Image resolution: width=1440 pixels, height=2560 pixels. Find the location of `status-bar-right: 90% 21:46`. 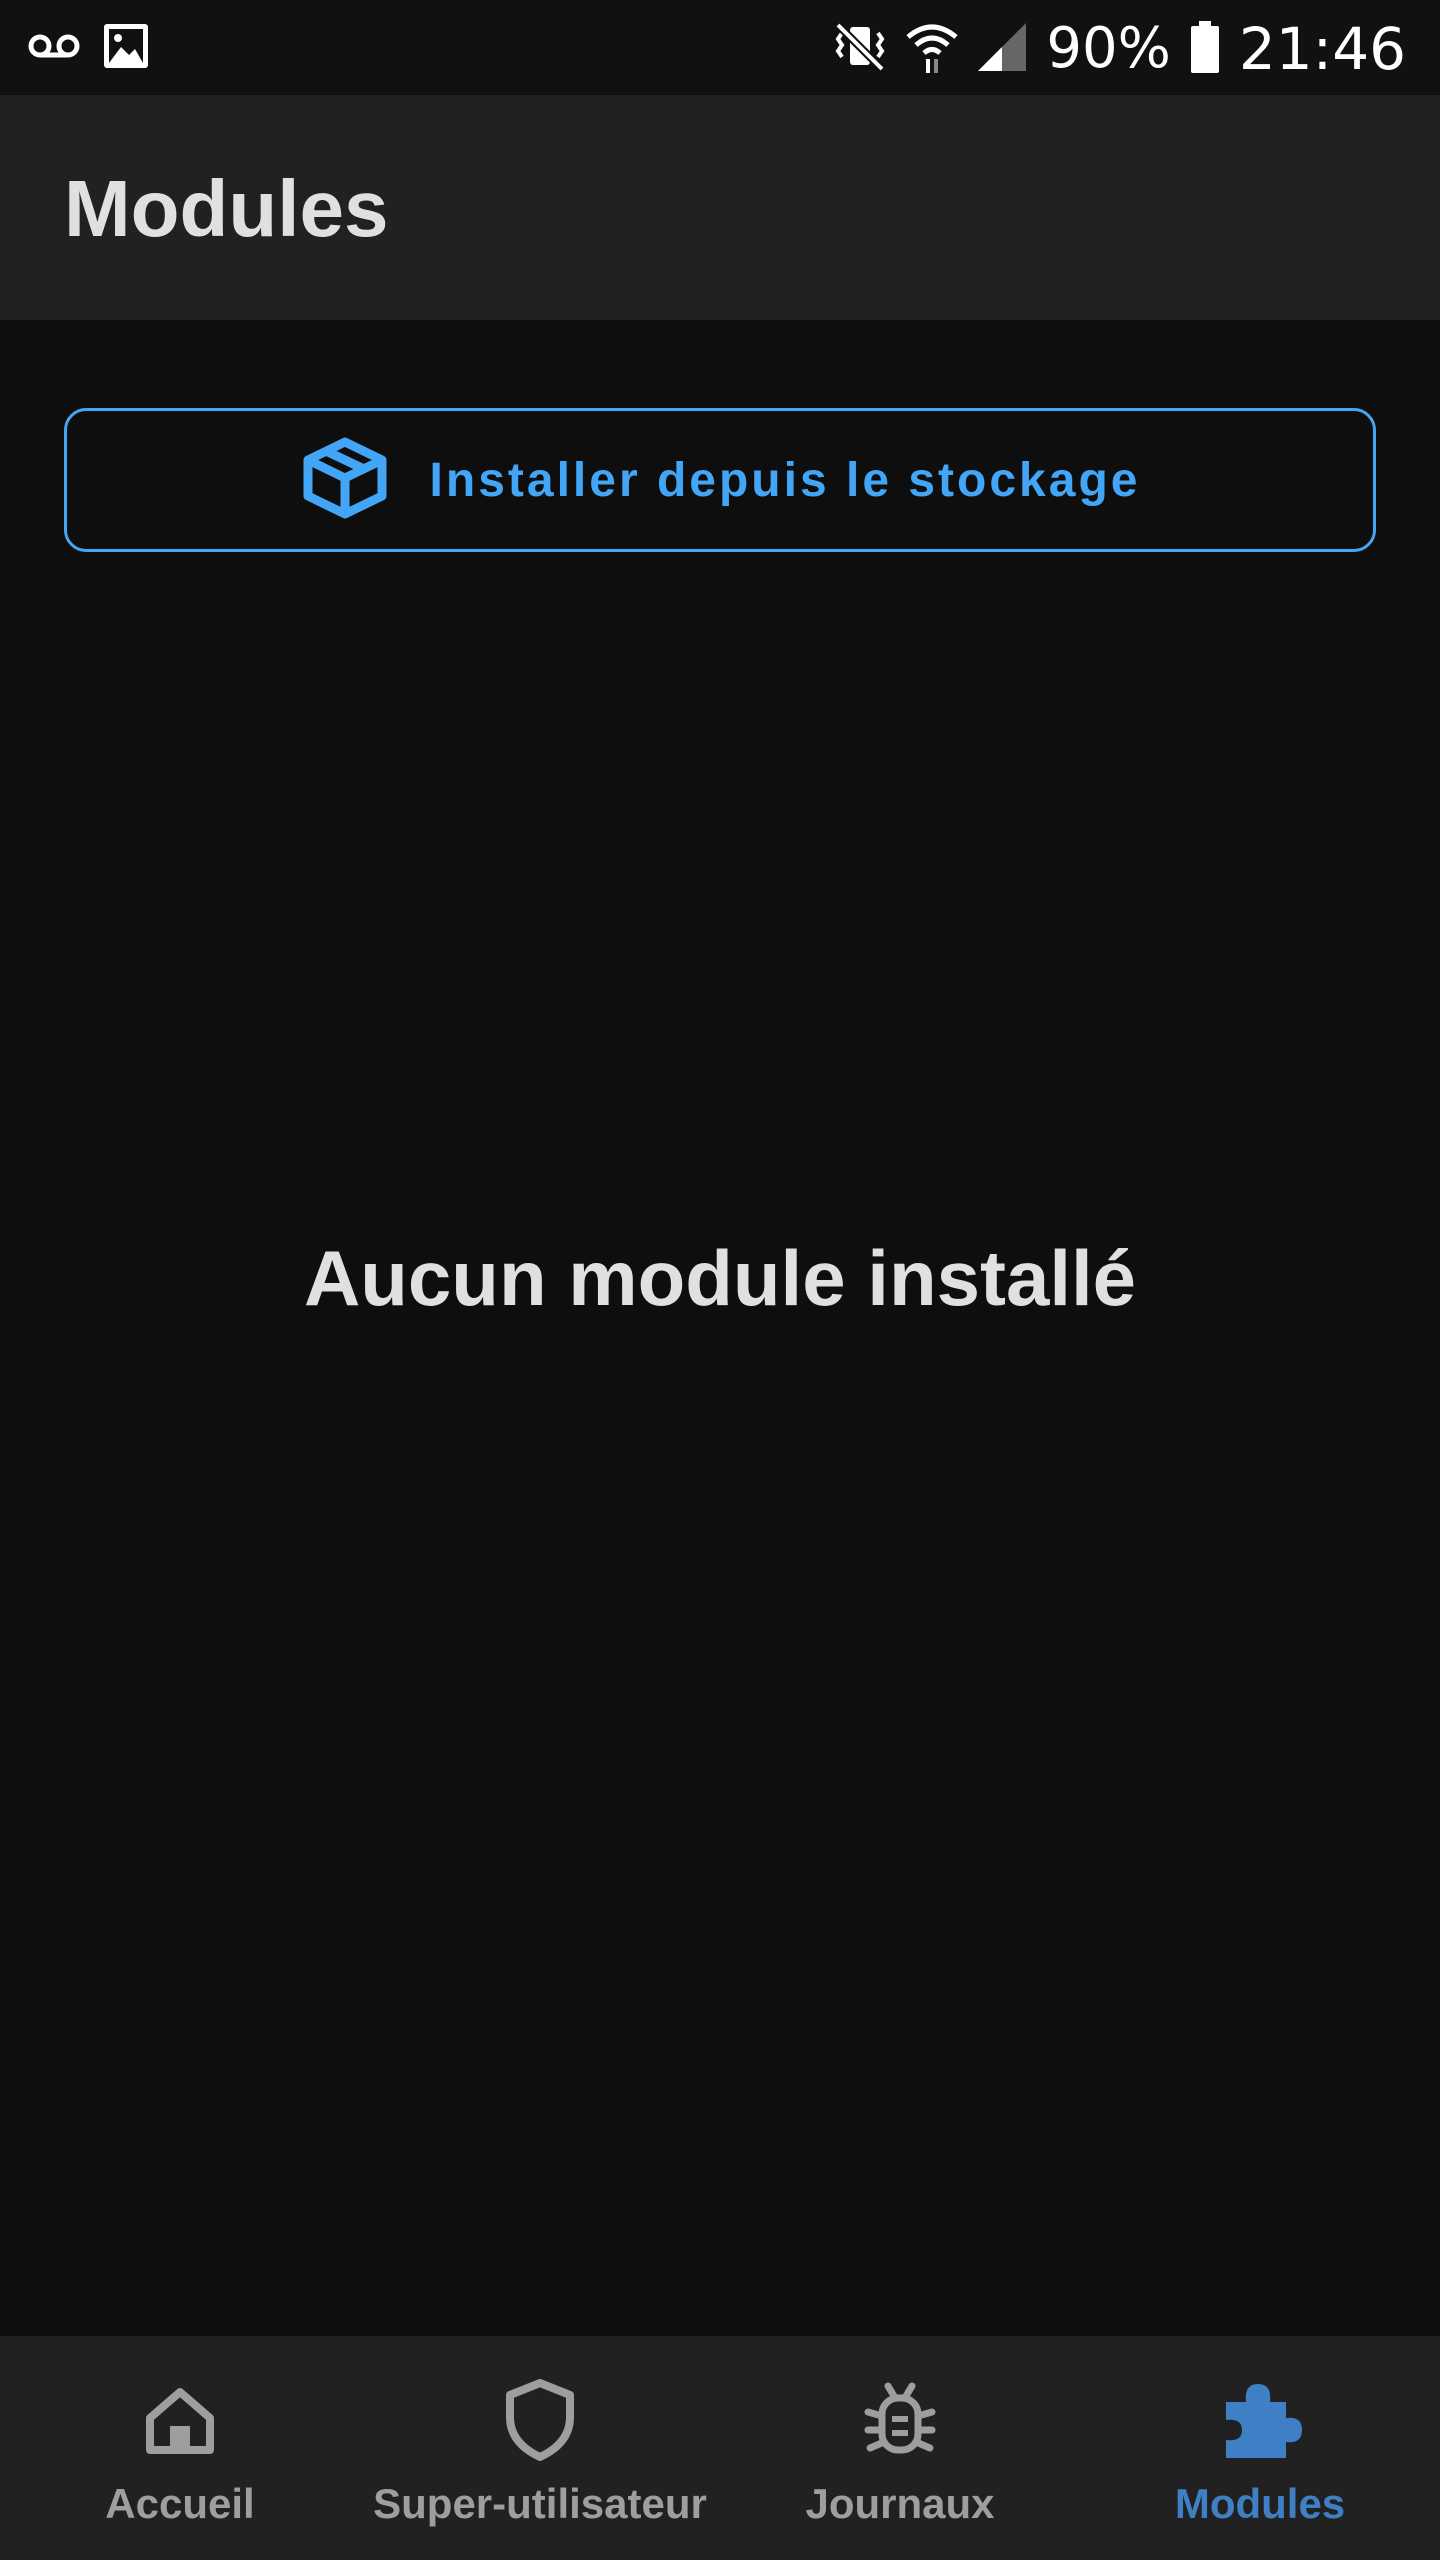

status-bar-right: 90% 21:46 is located at coordinates (1119, 49).